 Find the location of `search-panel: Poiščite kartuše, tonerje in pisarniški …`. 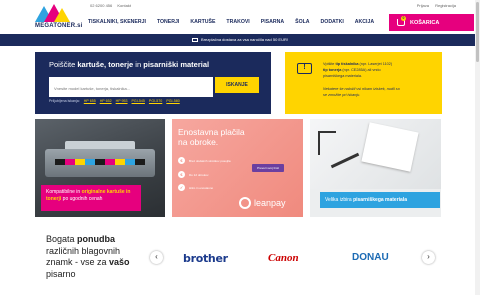

search-panel: Poiščite kartuše, tonerje in pisarniški … is located at coordinates (153, 83).